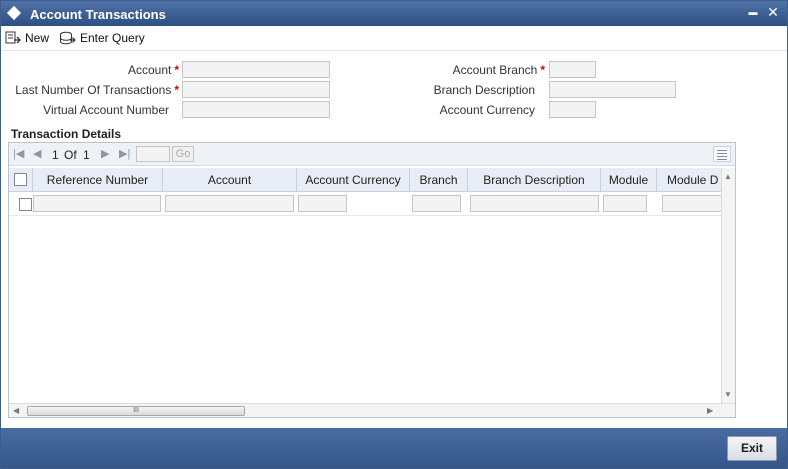 This screenshot has height=469, width=788. What do you see at coordinates (534, 180) in the screenshot?
I see `col-branch-description: Branch Description` at bounding box center [534, 180].